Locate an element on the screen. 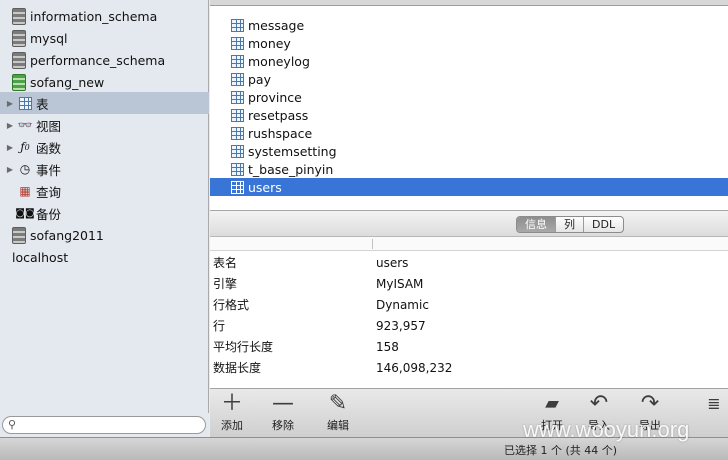  table-name: message is located at coordinates (276, 25).